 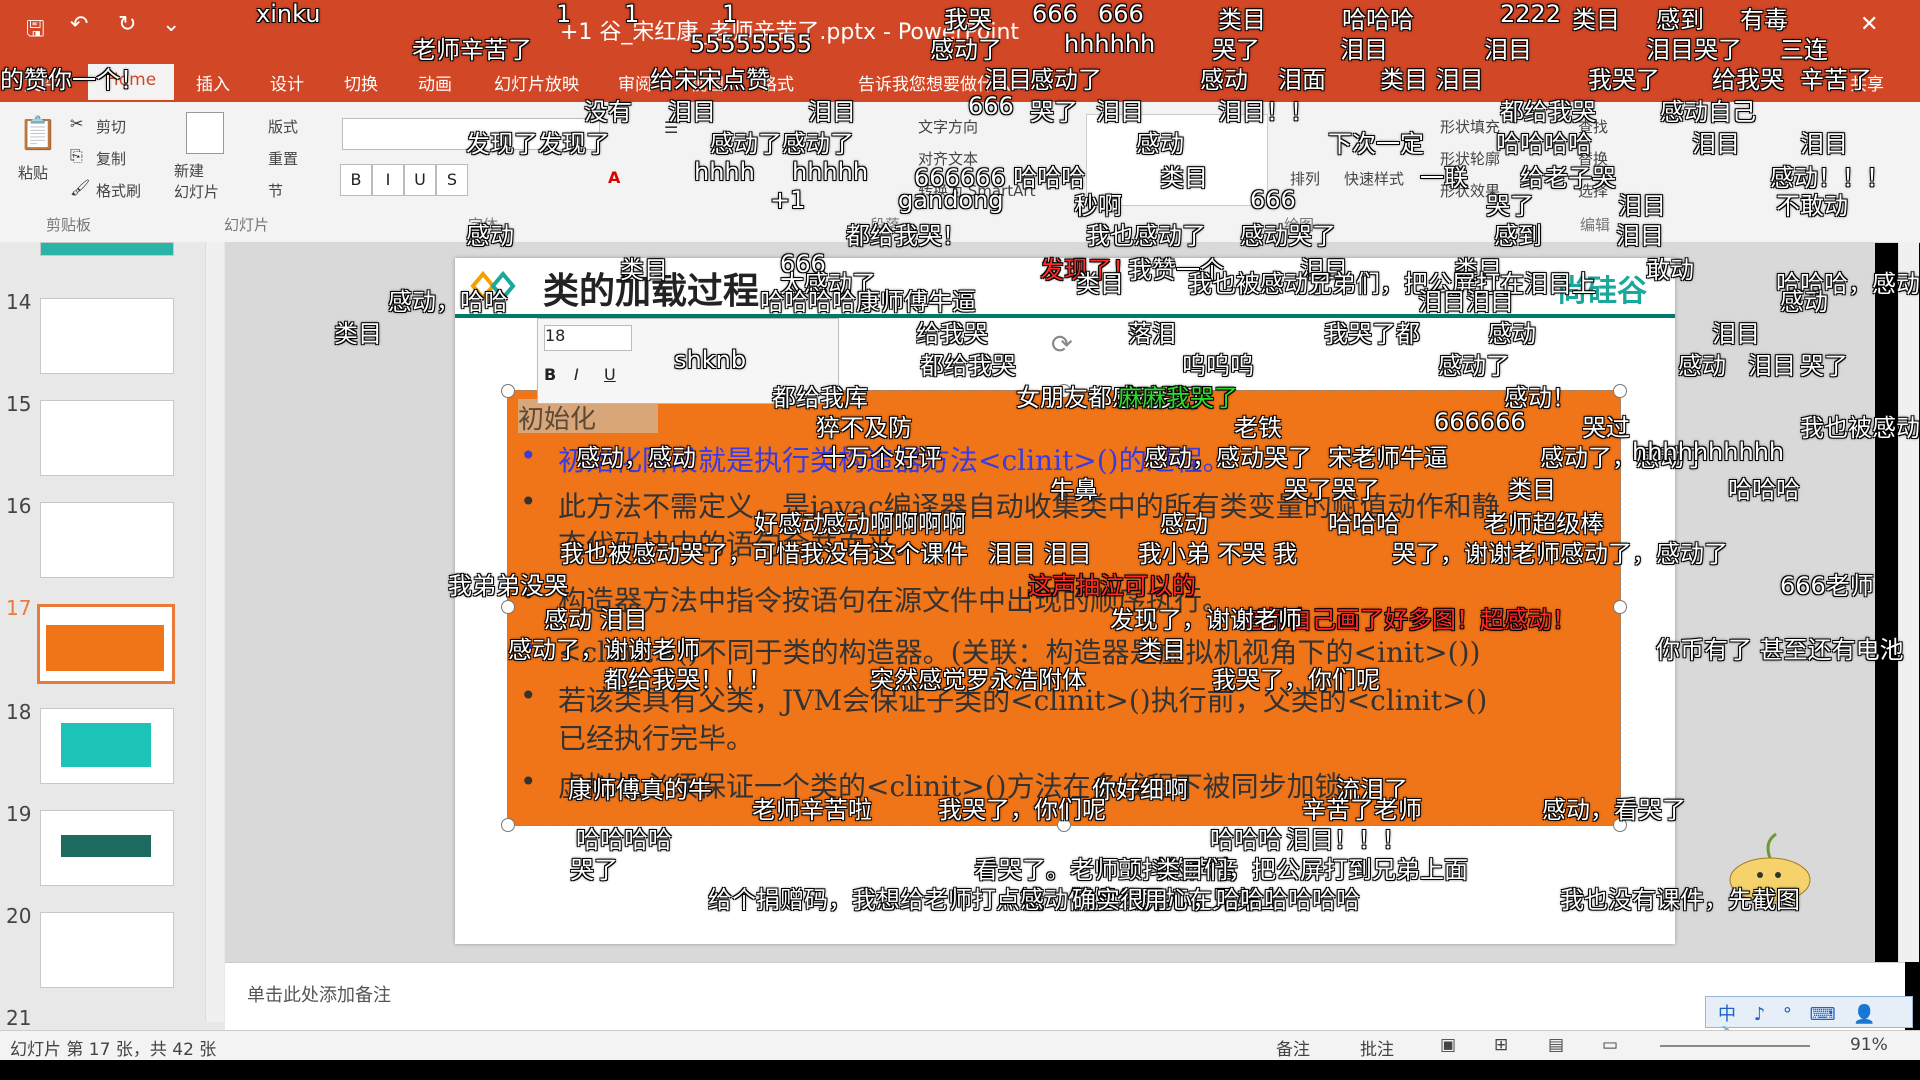 I want to click on font-name-input, so click(x=471, y=134).